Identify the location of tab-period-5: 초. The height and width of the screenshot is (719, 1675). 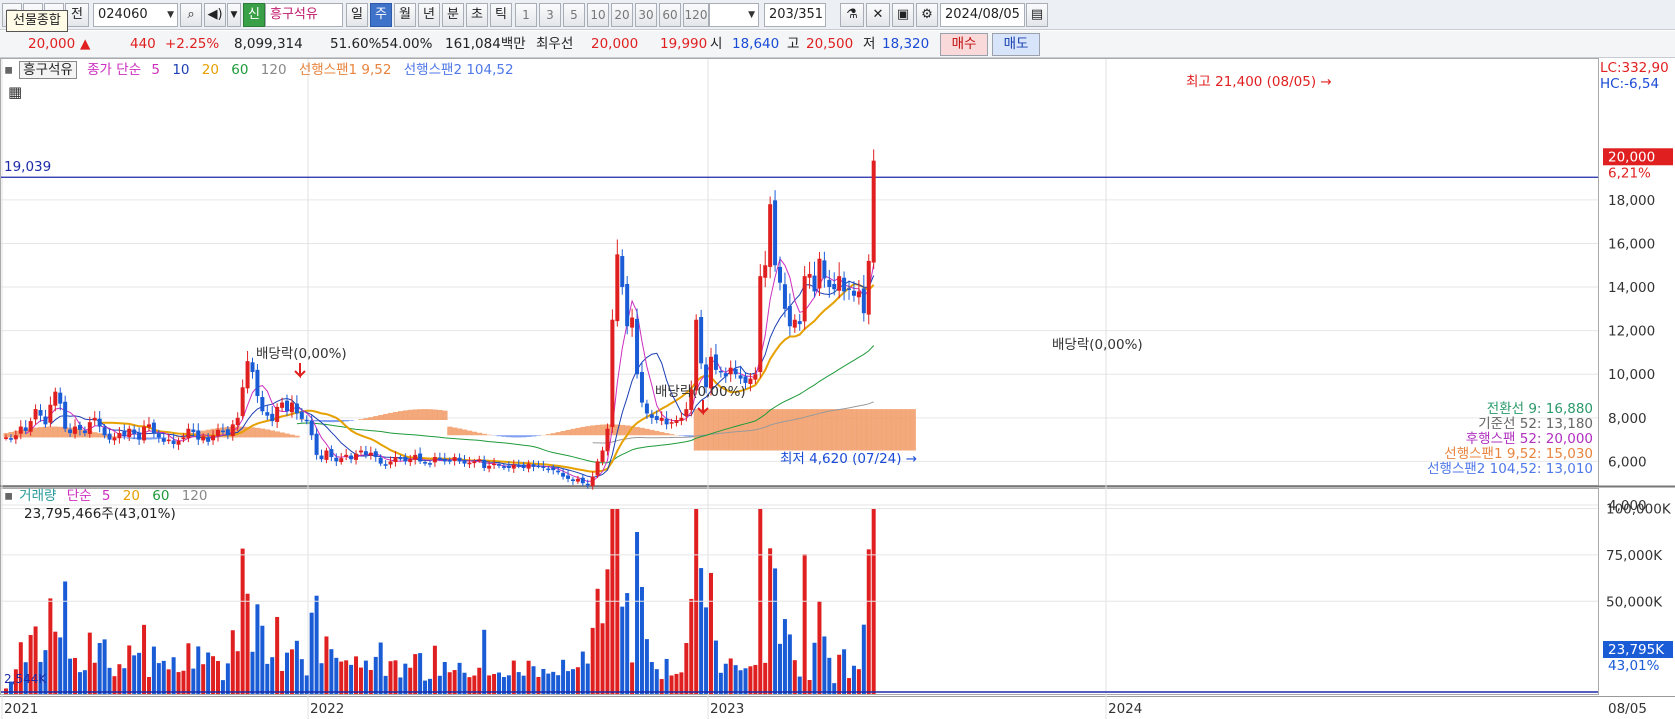
(477, 15).